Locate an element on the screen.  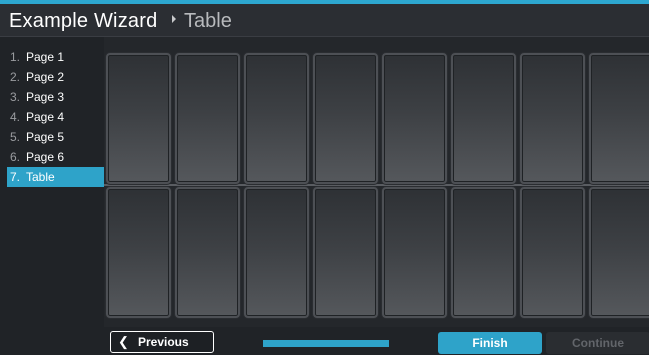
step-number: 6. is located at coordinates (15, 157).